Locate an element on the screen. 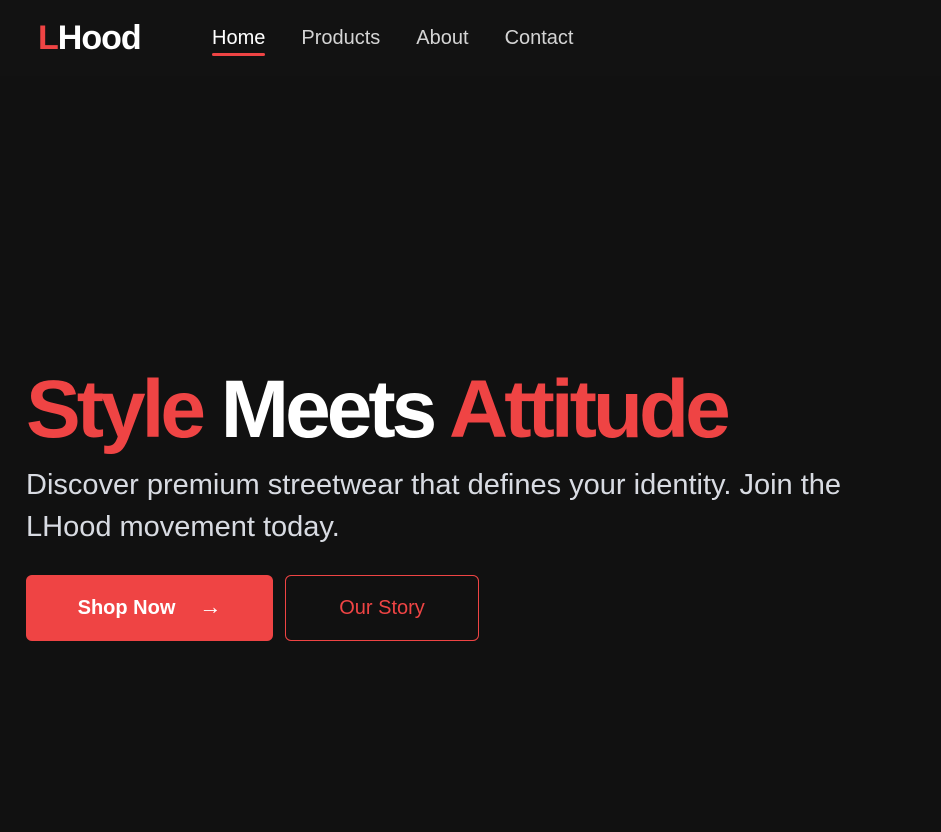  nav-home: Home is located at coordinates (239, 40).